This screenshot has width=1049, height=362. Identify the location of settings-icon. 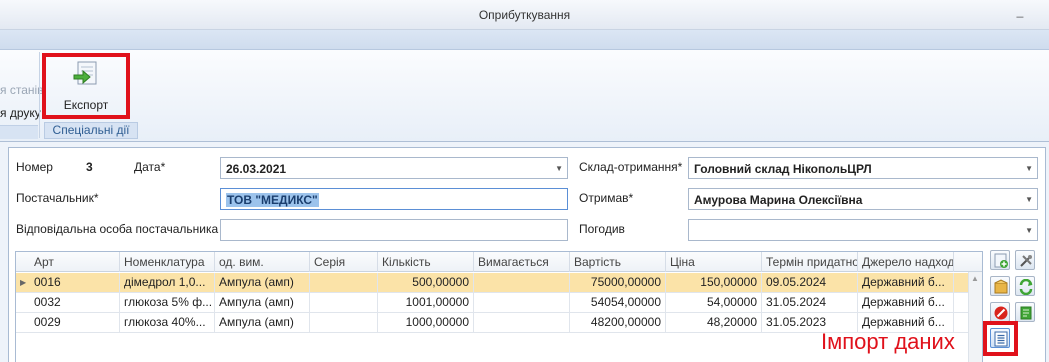
(1026, 261).